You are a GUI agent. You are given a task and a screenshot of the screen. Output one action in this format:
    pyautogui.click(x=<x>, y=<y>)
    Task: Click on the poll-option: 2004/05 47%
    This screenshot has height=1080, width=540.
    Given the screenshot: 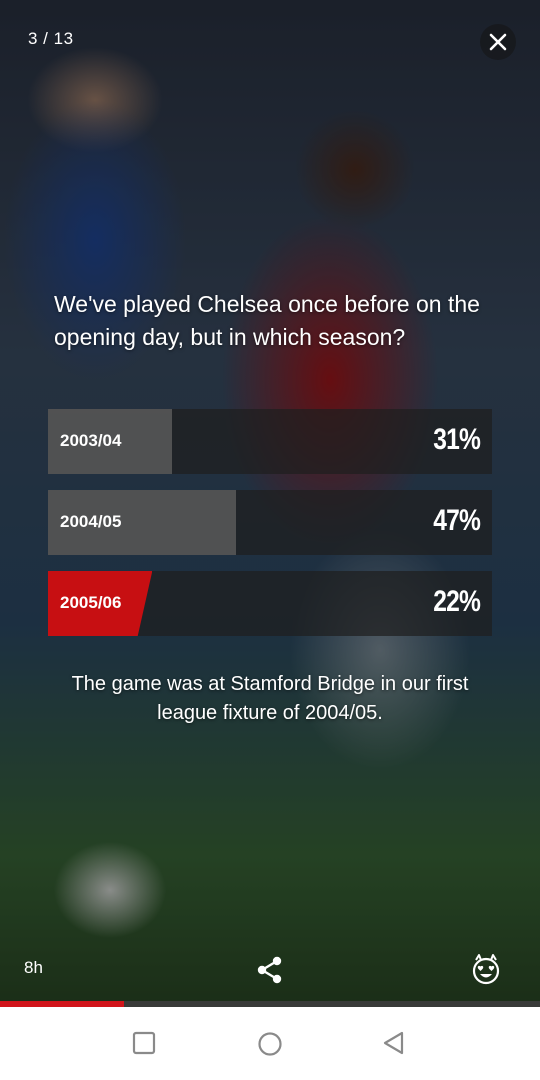 What is the action you would take?
    pyautogui.click(x=270, y=522)
    